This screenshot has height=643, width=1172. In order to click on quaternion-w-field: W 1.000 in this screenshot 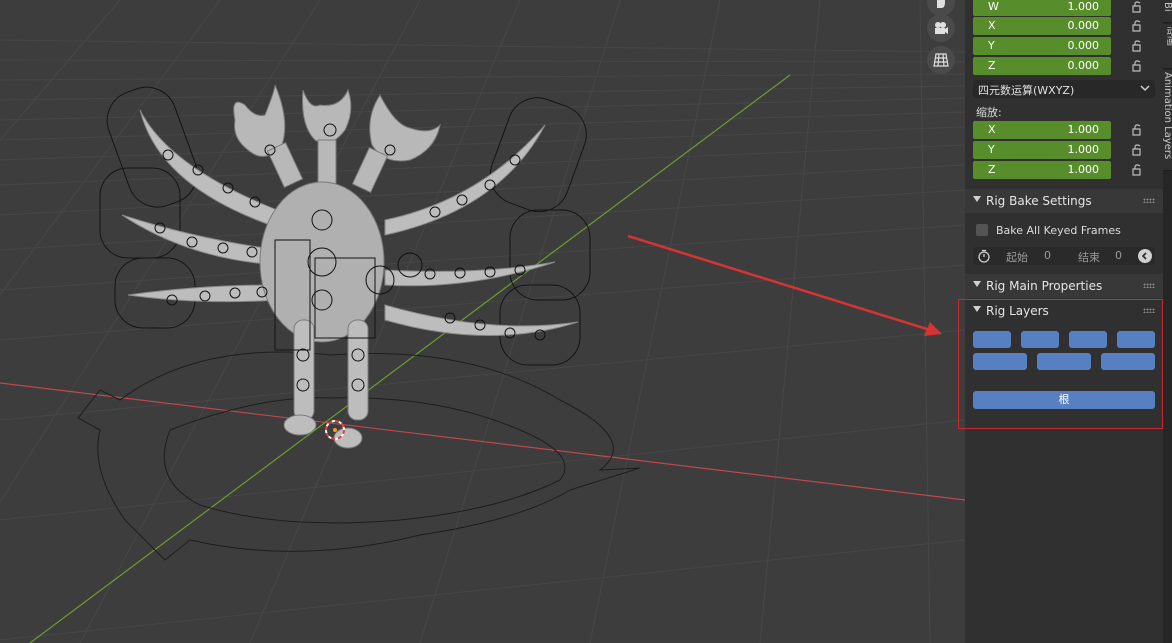, I will do `click(1042, 8)`.